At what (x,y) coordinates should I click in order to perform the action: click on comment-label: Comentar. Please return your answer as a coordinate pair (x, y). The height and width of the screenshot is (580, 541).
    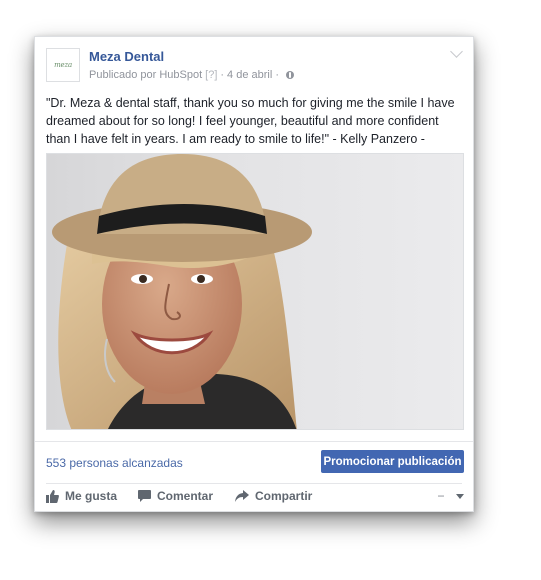
    Looking at the image, I should click on (185, 496).